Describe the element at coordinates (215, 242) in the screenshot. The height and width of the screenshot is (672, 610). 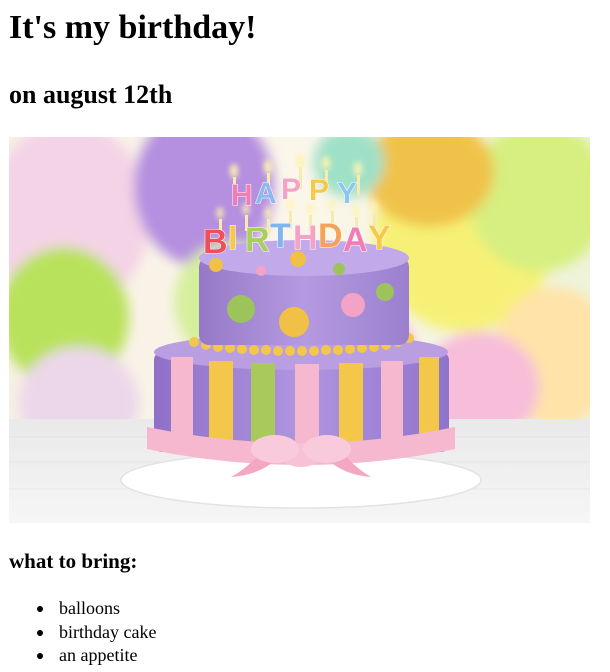
I see `candle-letter: B` at that location.